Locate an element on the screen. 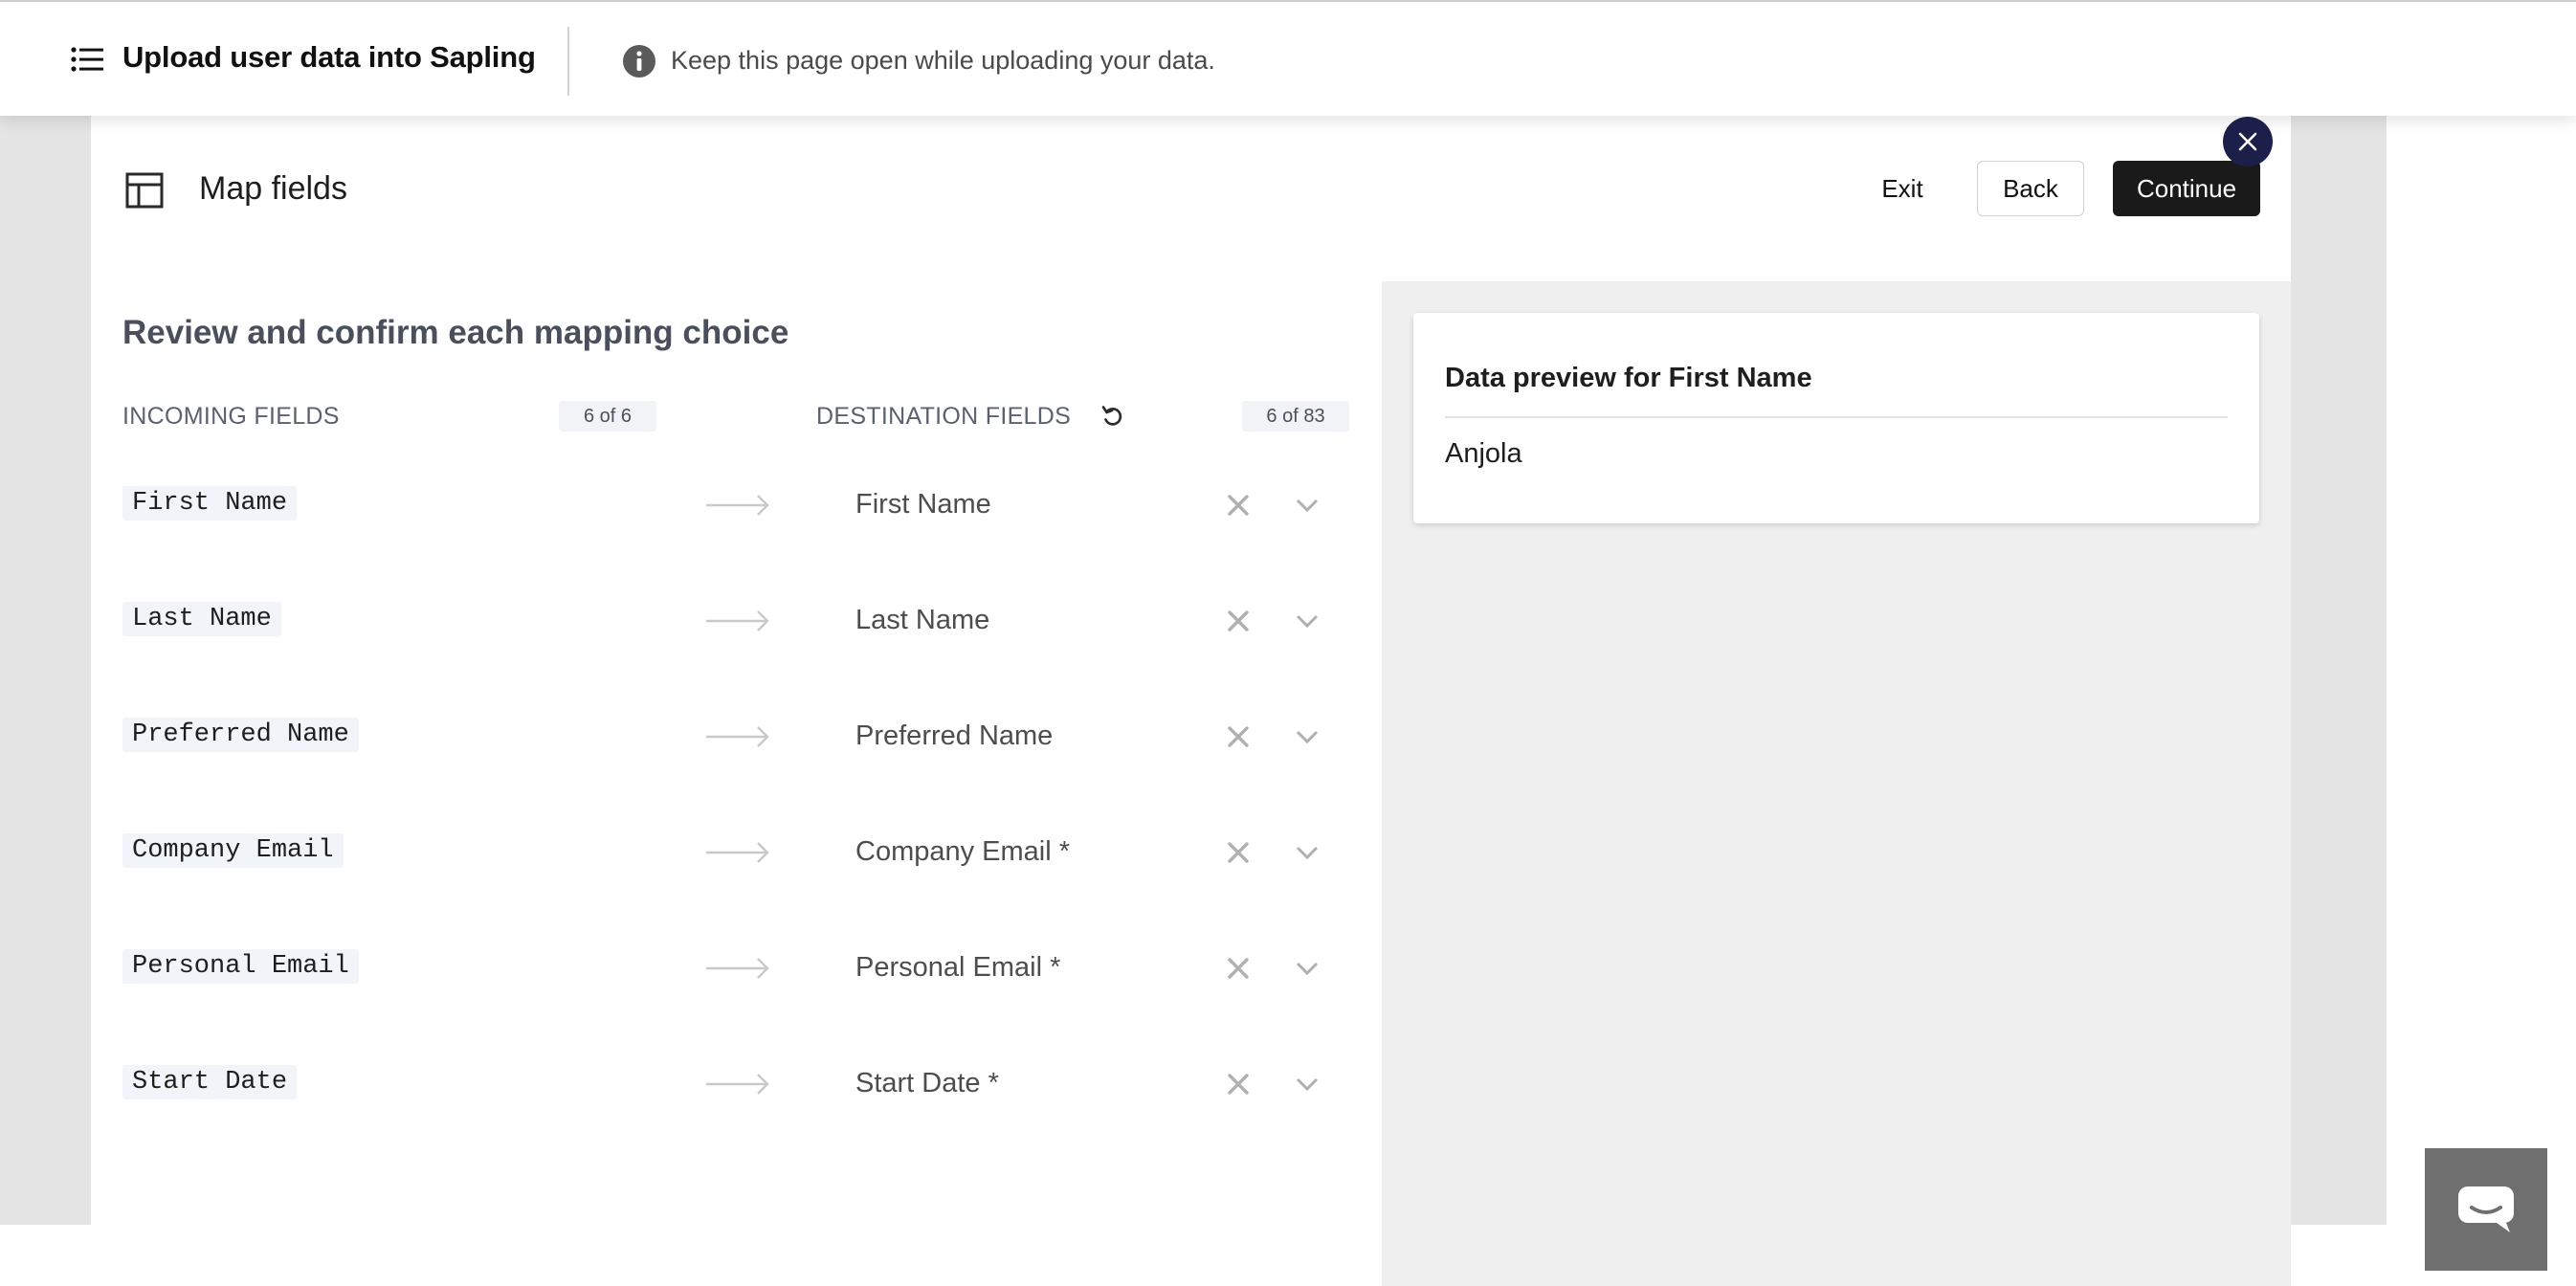 Image resolution: width=2576 pixels, height=1286 pixels. header-divider is located at coordinates (568, 62).